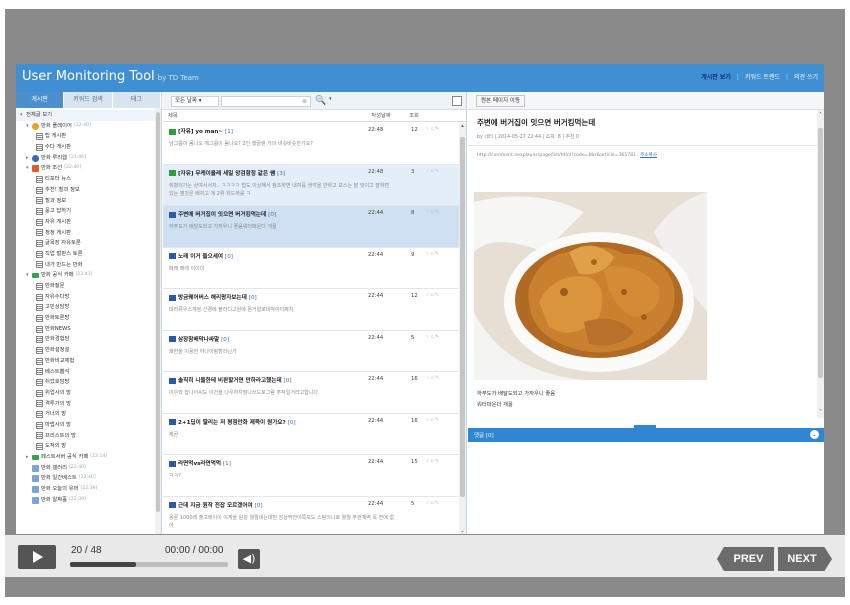 The height and width of the screenshot is (605, 850). I want to click on sidebar-tree-item: 추천! 힐과 정보, so click(88, 190).